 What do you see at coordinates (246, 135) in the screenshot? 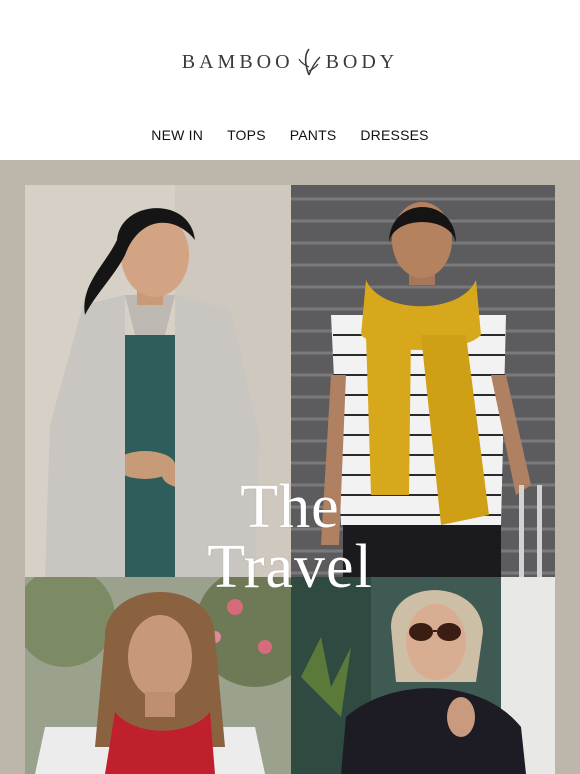
I see `nav-item-tops: TOPS` at bounding box center [246, 135].